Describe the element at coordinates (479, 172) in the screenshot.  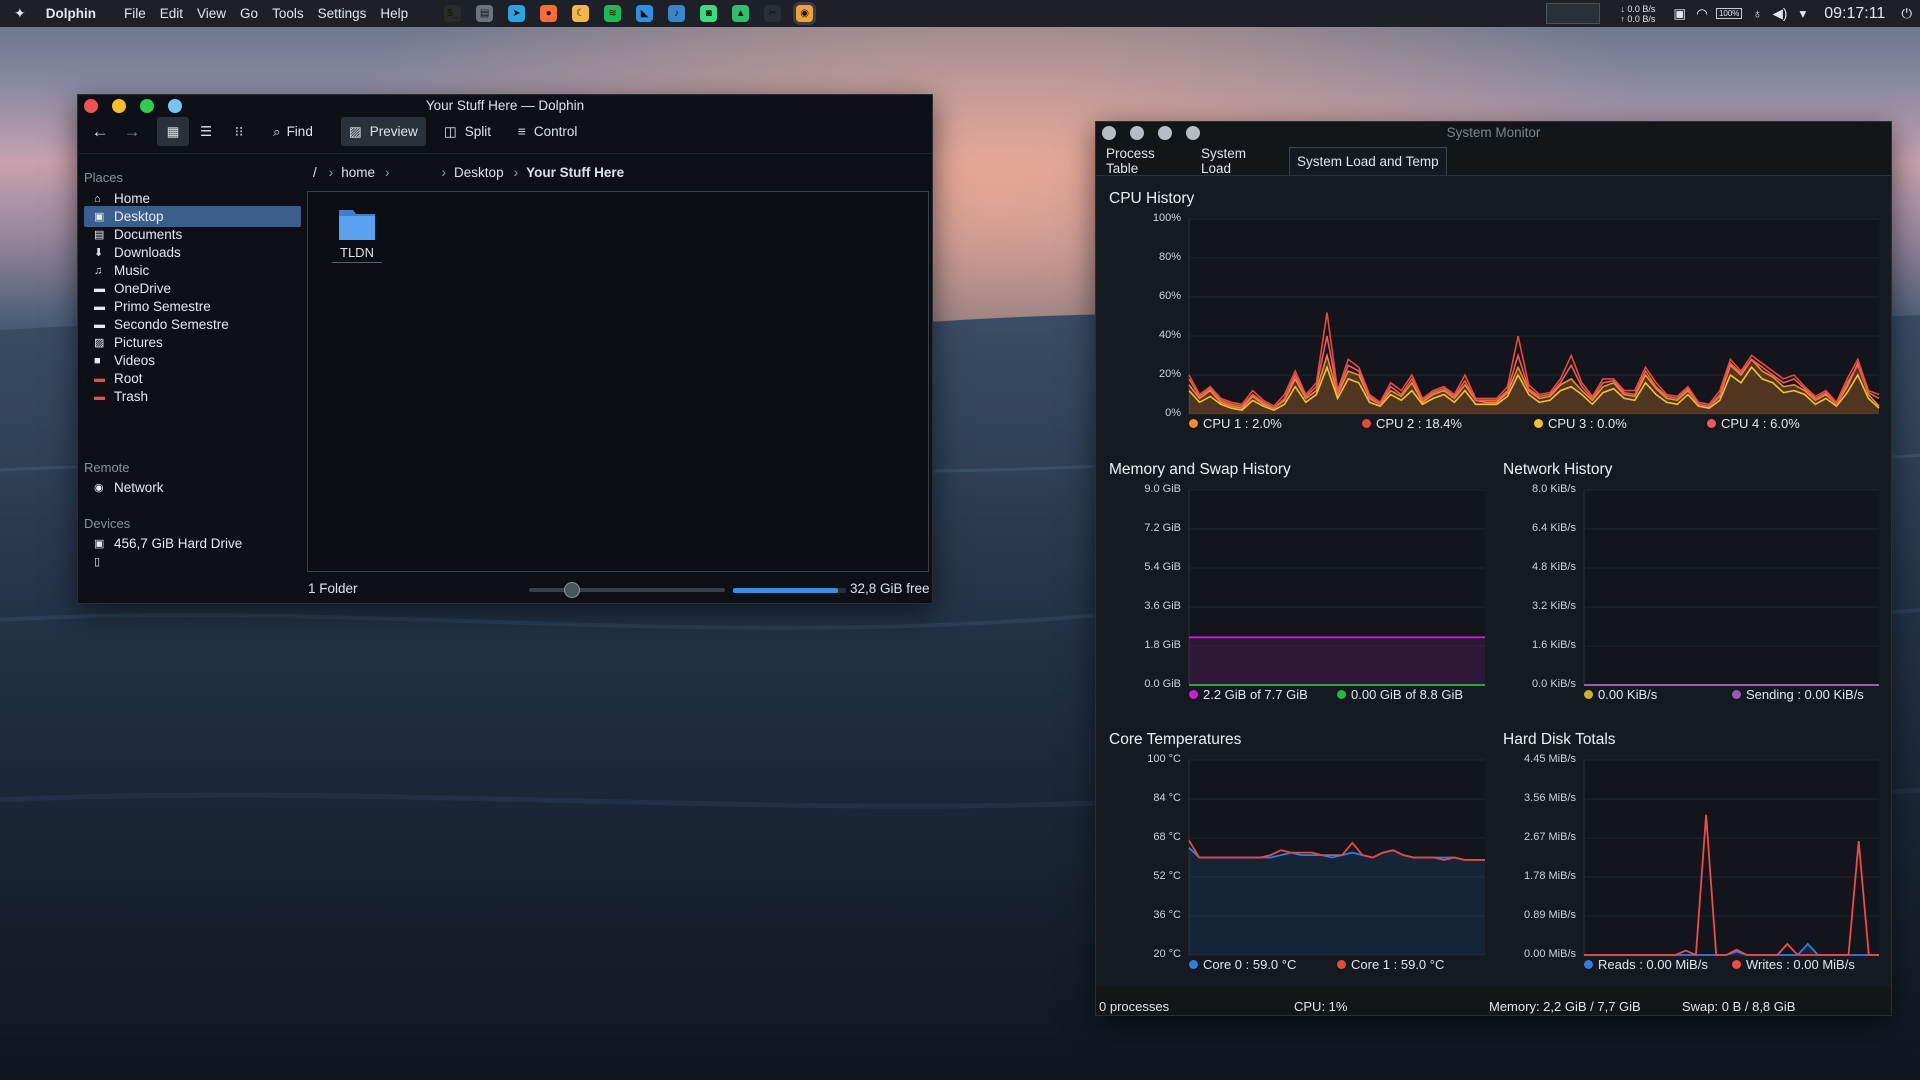
I see `breadcrumb-desktop: Desktop` at that location.